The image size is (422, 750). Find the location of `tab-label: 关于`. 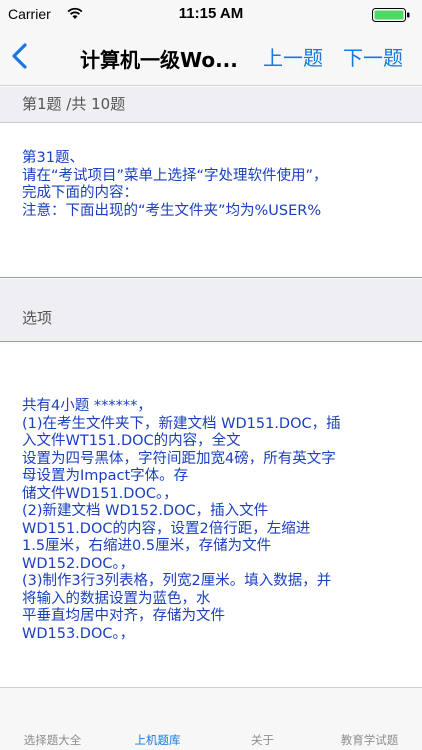

tab-label: 关于 is located at coordinates (262, 740).